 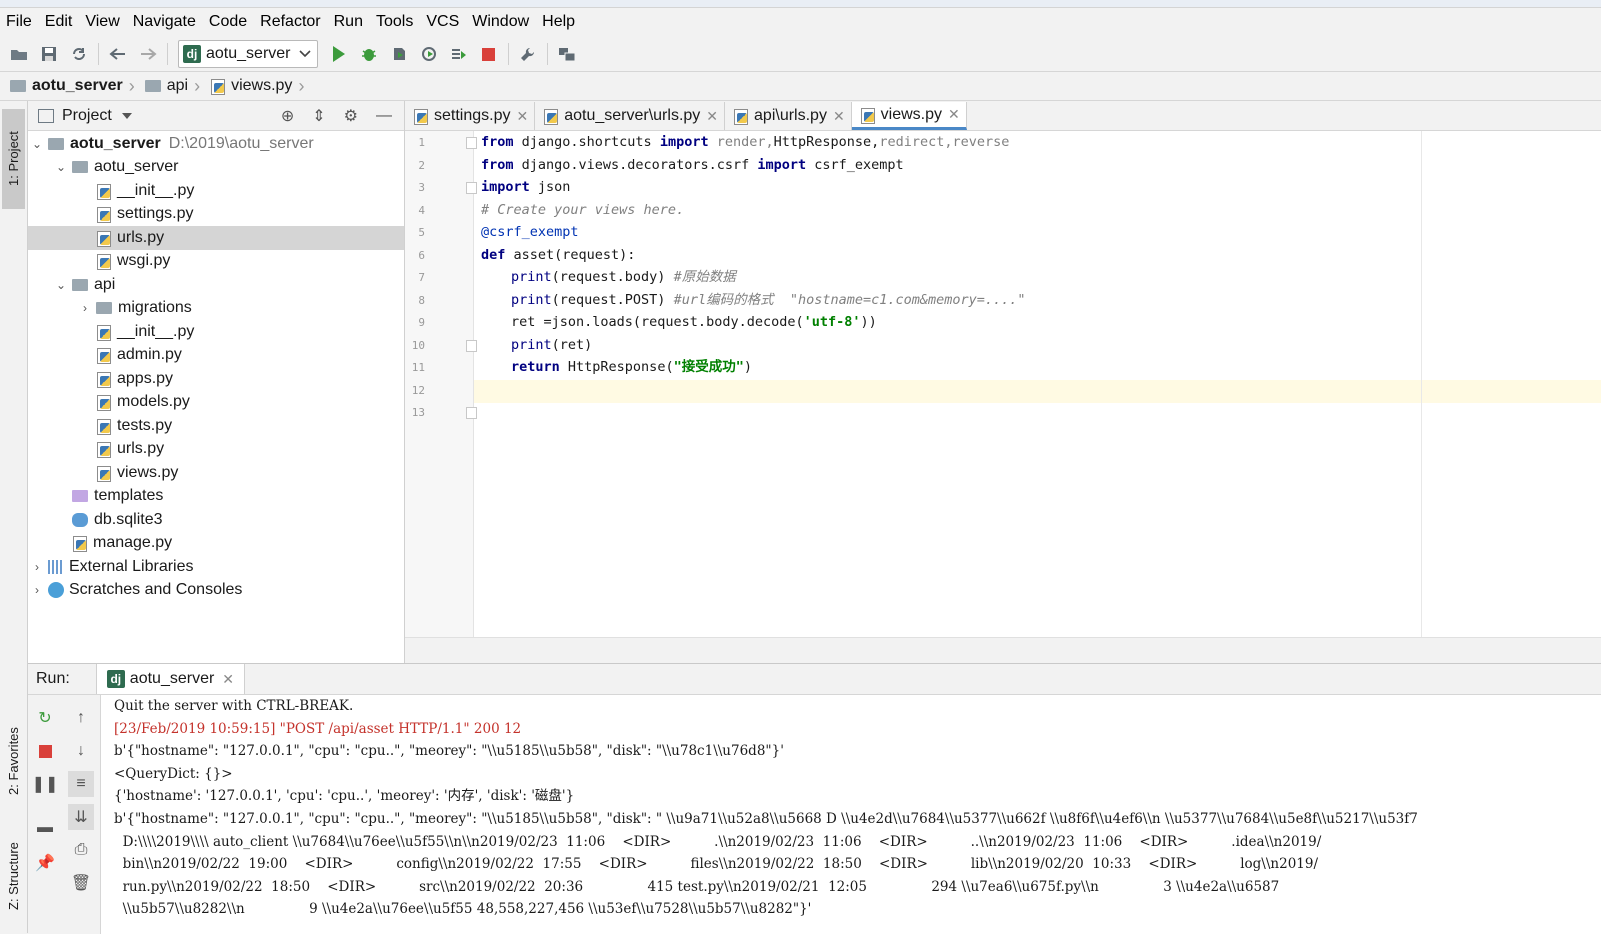 What do you see at coordinates (552, 344) in the screenshot?
I see `code-line-10: print(ret)` at bounding box center [552, 344].